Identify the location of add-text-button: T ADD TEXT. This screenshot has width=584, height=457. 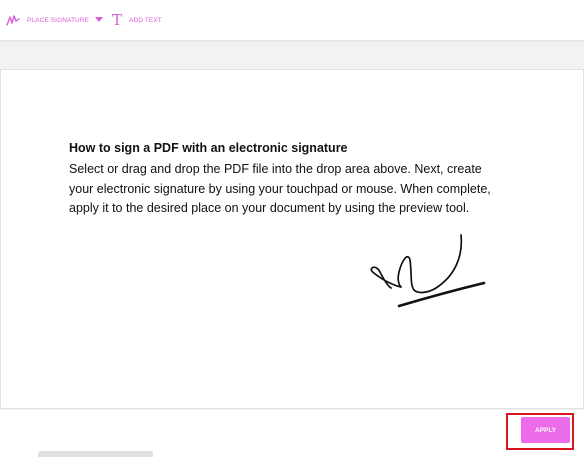
(137, 20).